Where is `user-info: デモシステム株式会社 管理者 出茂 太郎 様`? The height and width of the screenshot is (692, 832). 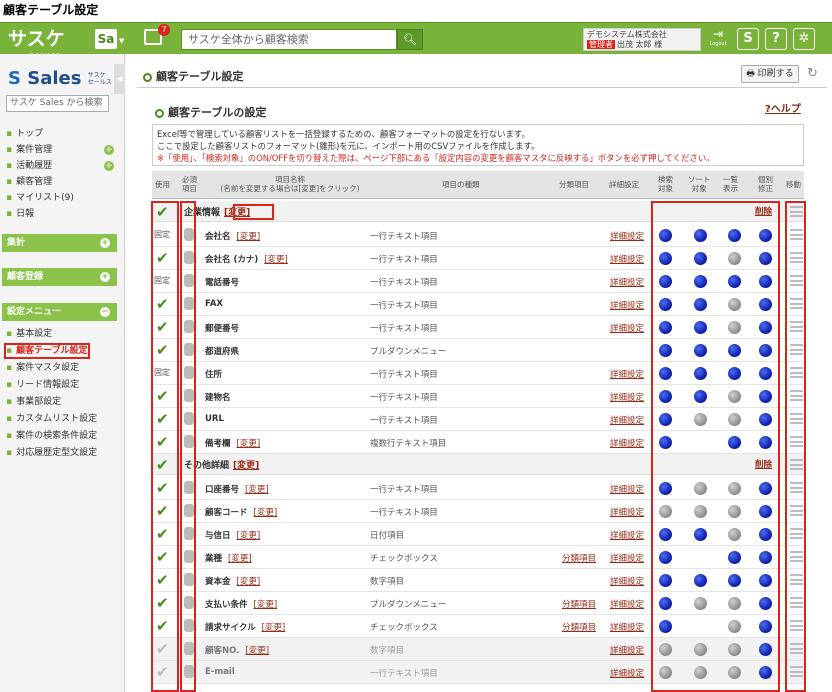
user-info: デモシステム株式会社 管理者 出茂 太郎 様 is located at coordinates (642, 39).